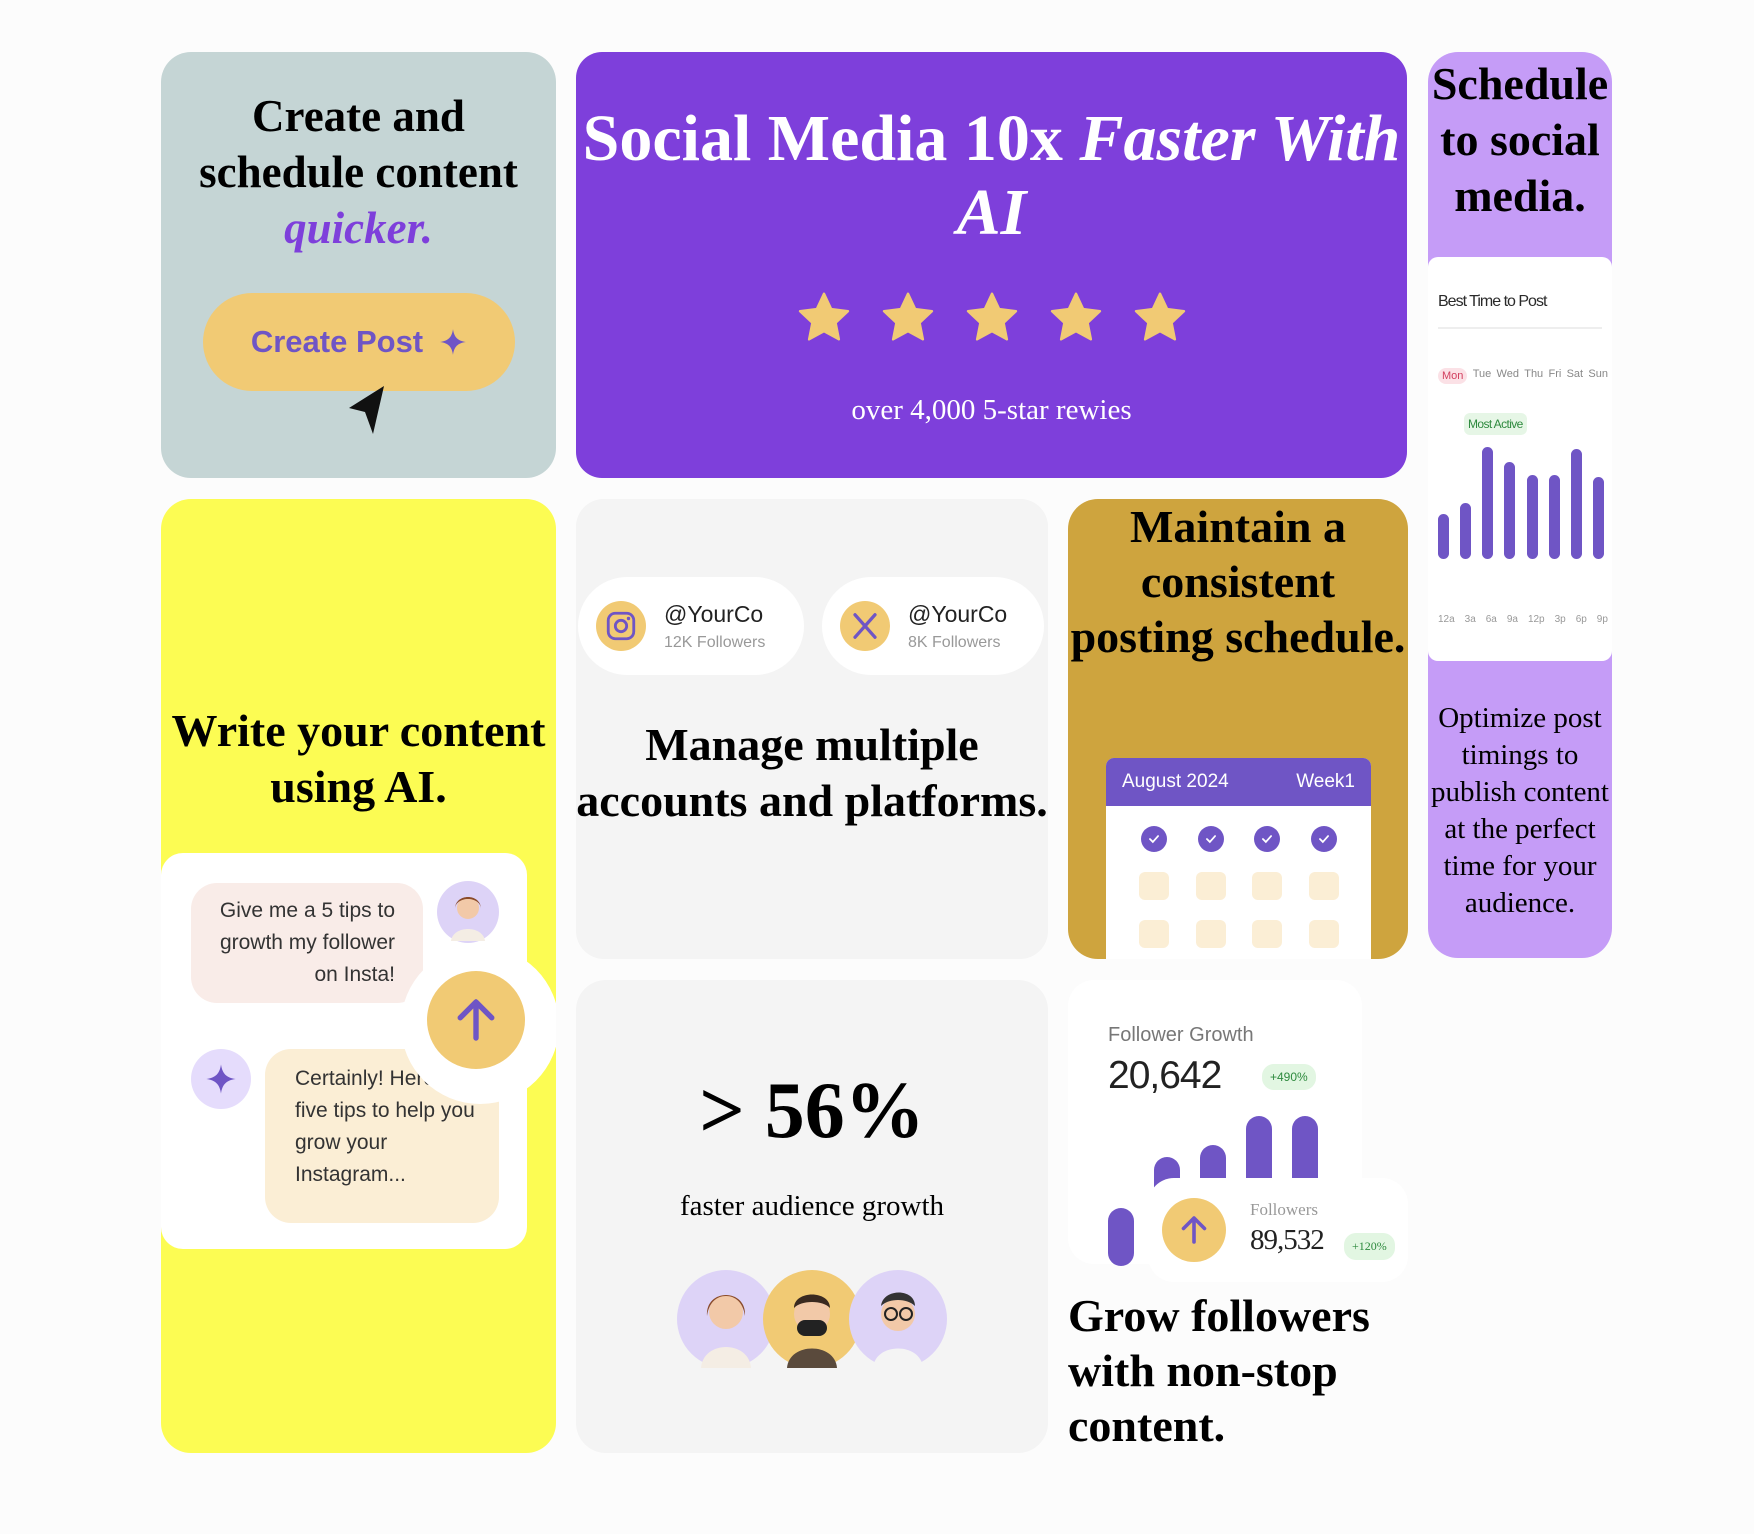 Image resolution: width=1754 pixels, height=1534 pixels. Describe the element at coordinates (468, 912) in the screenshot. I see `user-avatar` at that location.